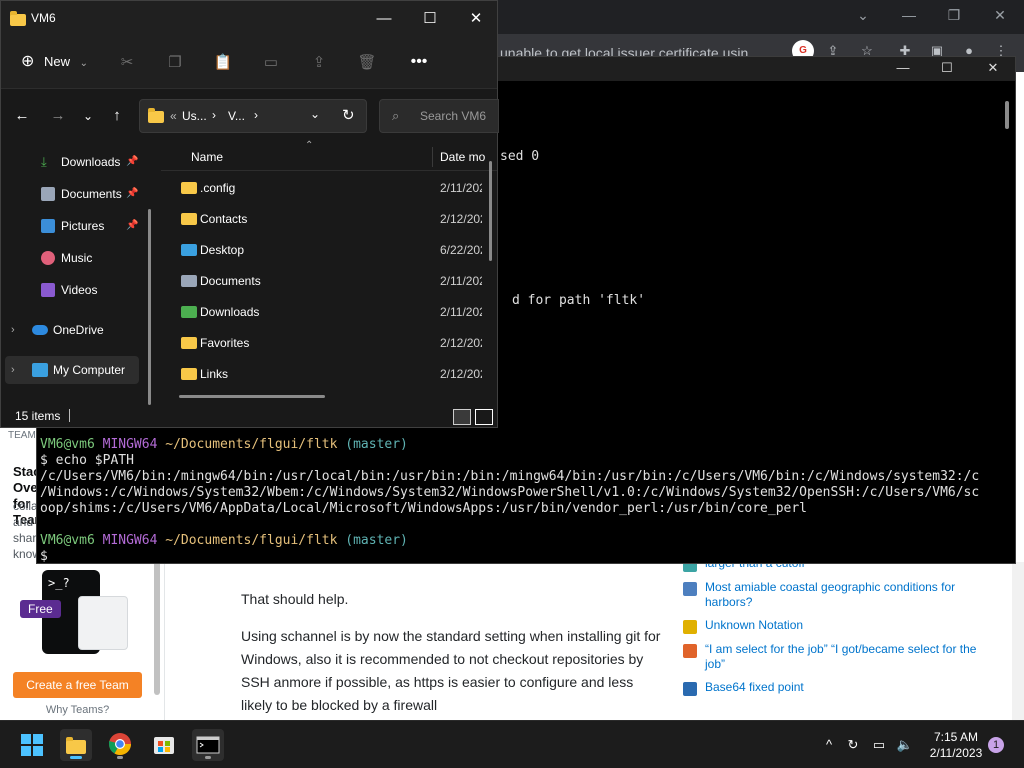 The width and height of the screenshot is (1024, 768). I want to click on tab-search-icon: ⌄, so click(863, 15).